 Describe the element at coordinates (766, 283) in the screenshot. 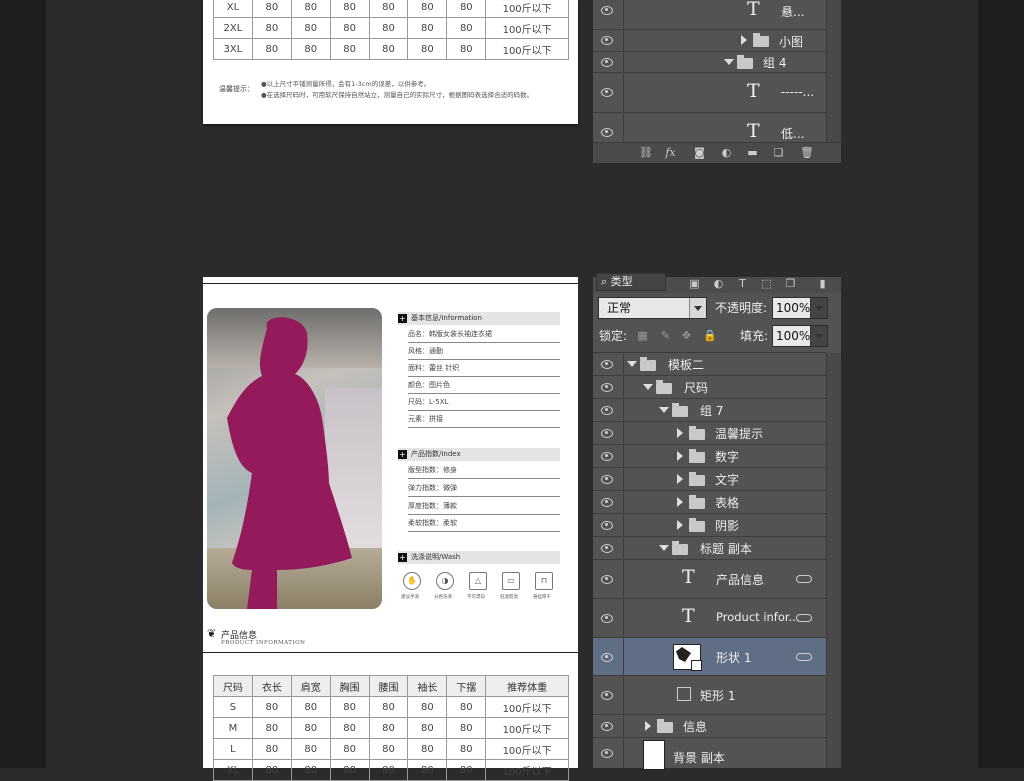

I see `shape-filter-icon: ⬚` at that location.